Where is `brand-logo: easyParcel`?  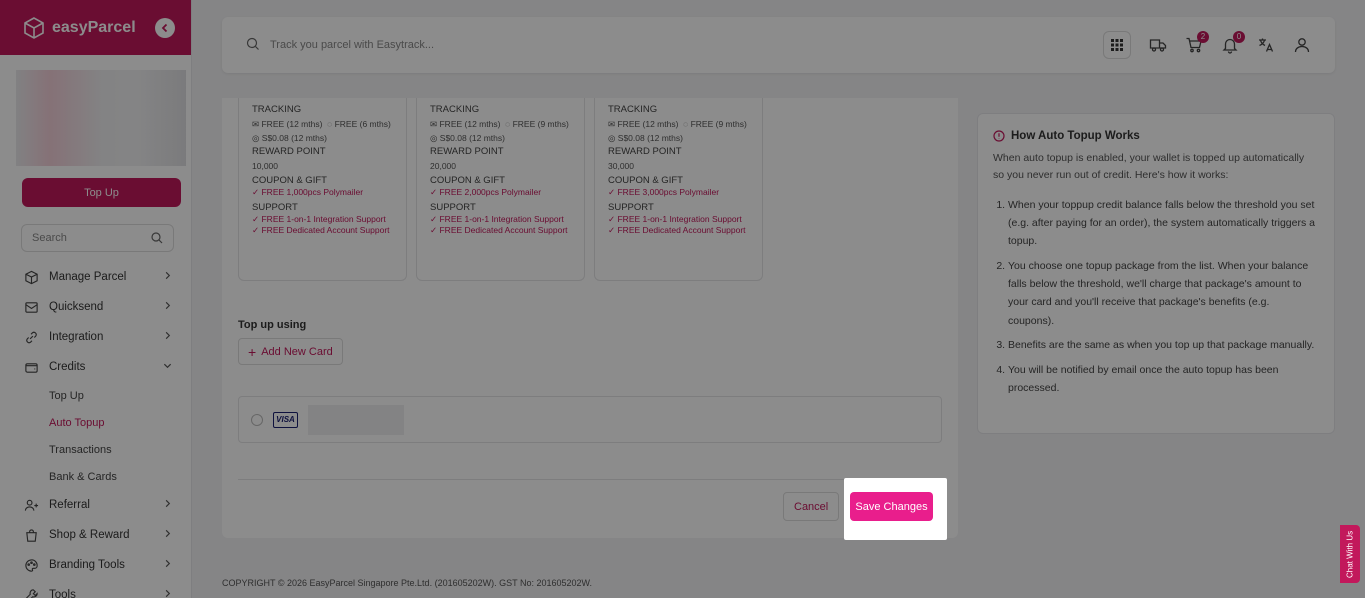
brand-logo: easyParcel is located at coordinates (79, 28).